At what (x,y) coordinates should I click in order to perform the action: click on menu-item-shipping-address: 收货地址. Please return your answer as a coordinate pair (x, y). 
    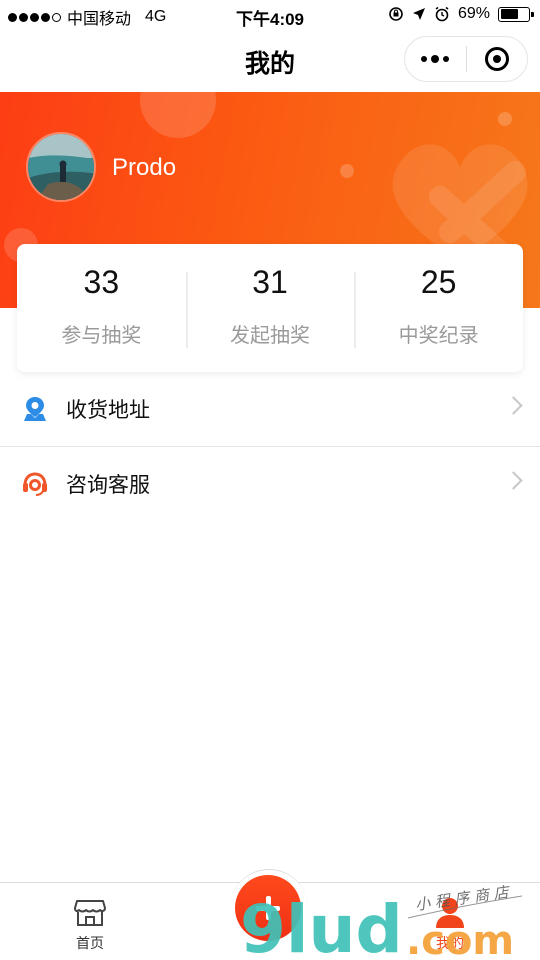
    Looking at the image, I should click on (270, 409).